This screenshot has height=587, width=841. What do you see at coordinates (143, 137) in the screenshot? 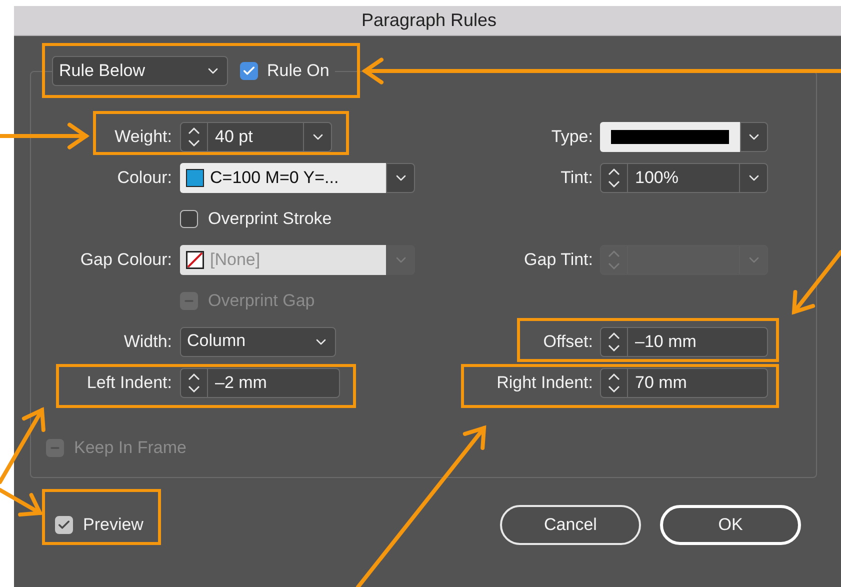
I see `field-label: Weight:` at bounding box center [143, 137].